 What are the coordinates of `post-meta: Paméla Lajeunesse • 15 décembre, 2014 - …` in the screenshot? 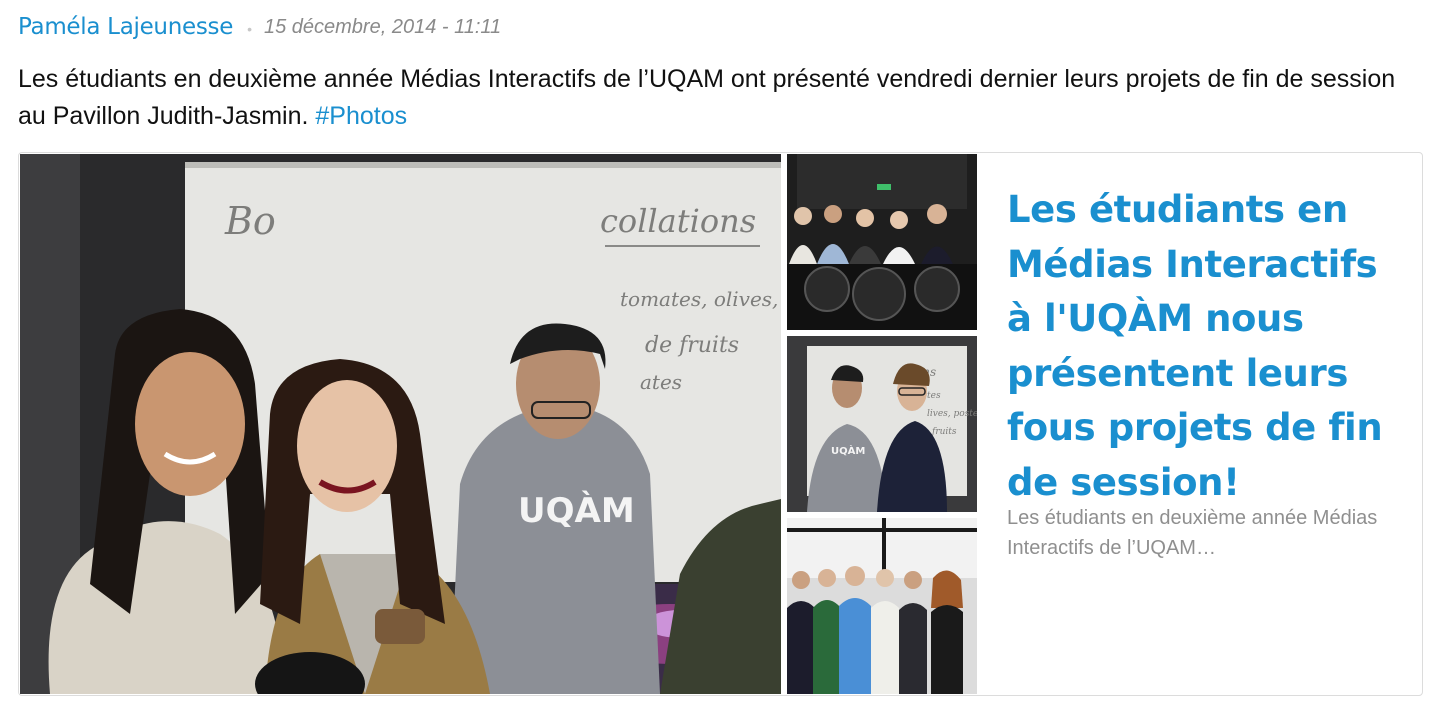 It's located at (259, 27).